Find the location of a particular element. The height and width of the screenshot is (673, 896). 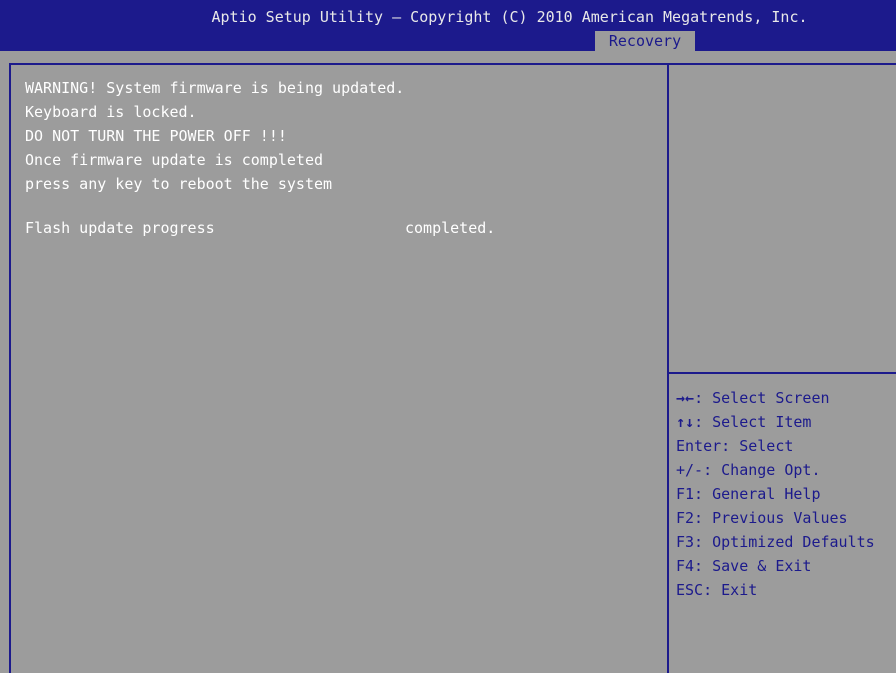

help-escape-exit: ESC: Exit is located at coordinates (717, 590).